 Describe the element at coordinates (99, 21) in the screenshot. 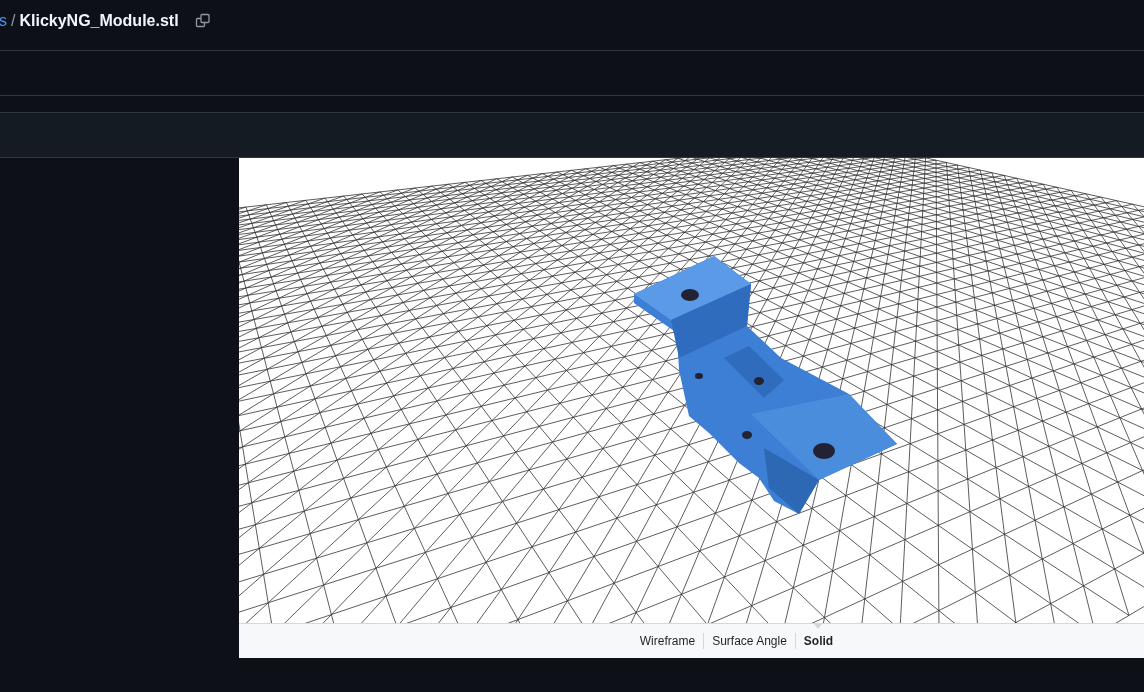

I see `file-name: KlickyNG_Module.stl` at that location.